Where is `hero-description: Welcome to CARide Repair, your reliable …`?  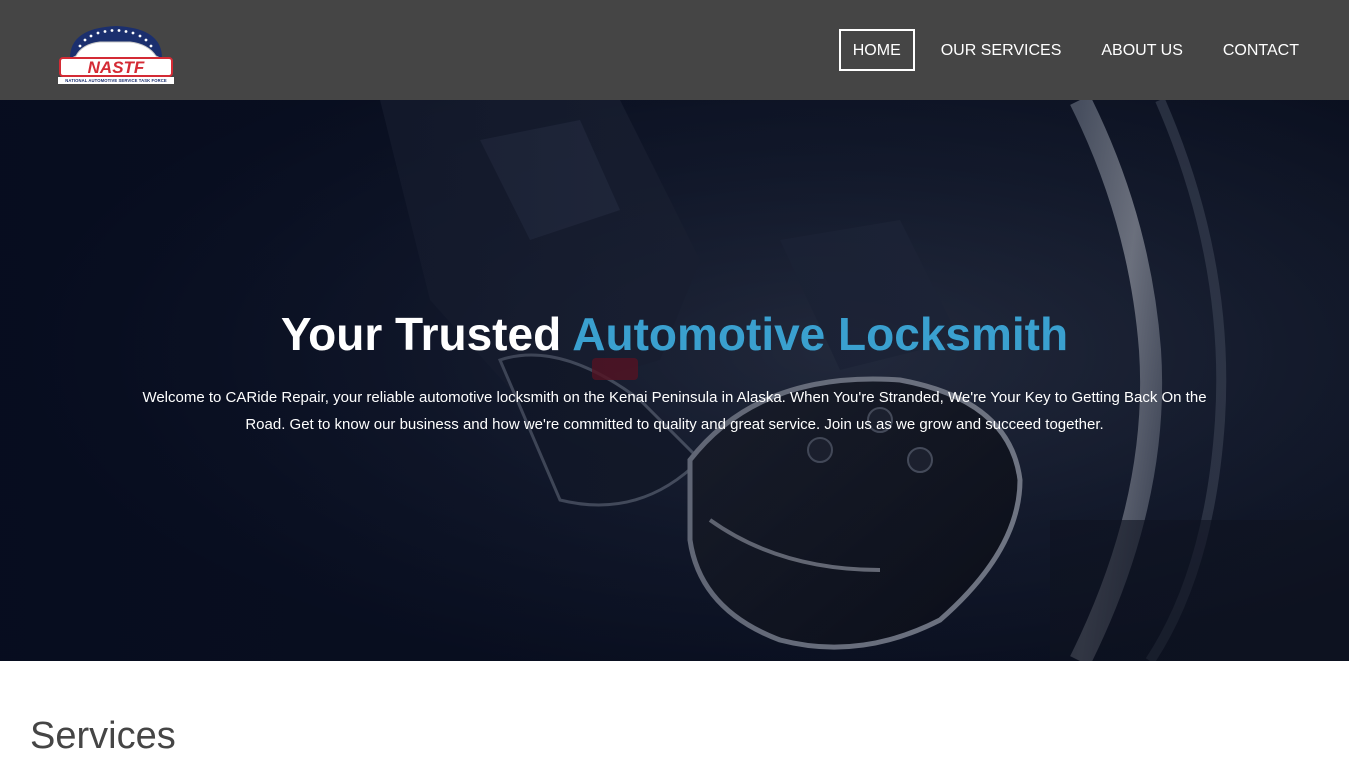 hero-description: Welcome to CARide Repair, your reliable … is located at coordinates (674, 411).